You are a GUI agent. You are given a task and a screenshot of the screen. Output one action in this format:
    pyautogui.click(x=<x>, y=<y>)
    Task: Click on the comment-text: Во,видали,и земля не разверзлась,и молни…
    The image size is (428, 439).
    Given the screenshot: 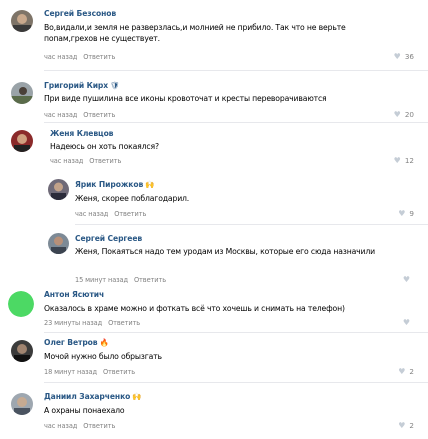 What is the action you would take?
    pyautogui.click(x=195, y=33)
    